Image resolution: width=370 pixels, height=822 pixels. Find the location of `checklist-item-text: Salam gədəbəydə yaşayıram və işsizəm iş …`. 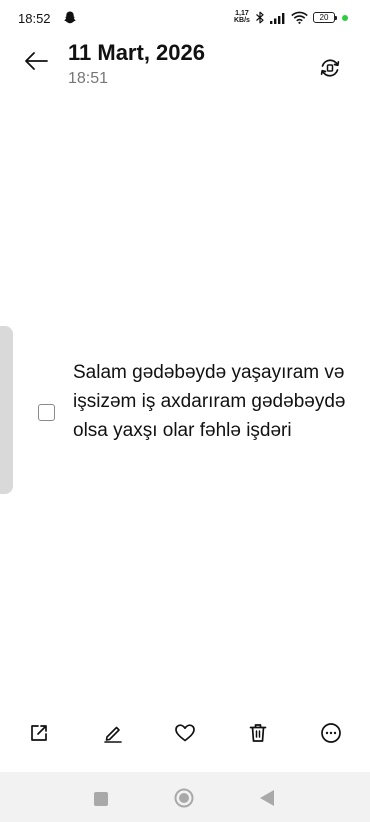

checklist-item-text: Salam gədəbəydə yaşayıram və işsizəm iş … is located at coordinates (213, 401).